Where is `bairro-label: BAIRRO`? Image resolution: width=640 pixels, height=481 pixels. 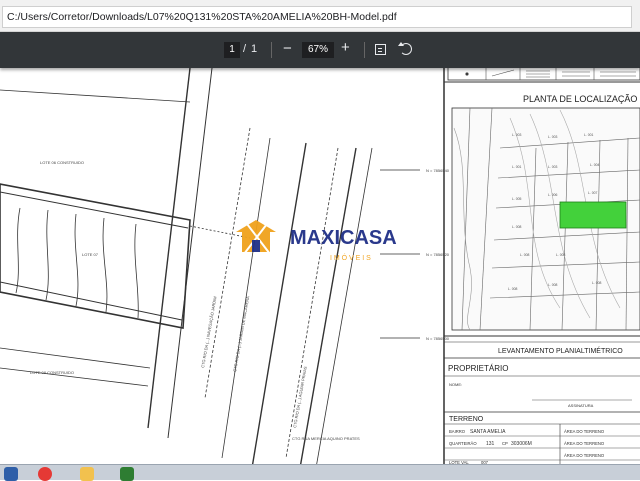
bairro-label: BAIRRO is located at coordinates (457, 431).